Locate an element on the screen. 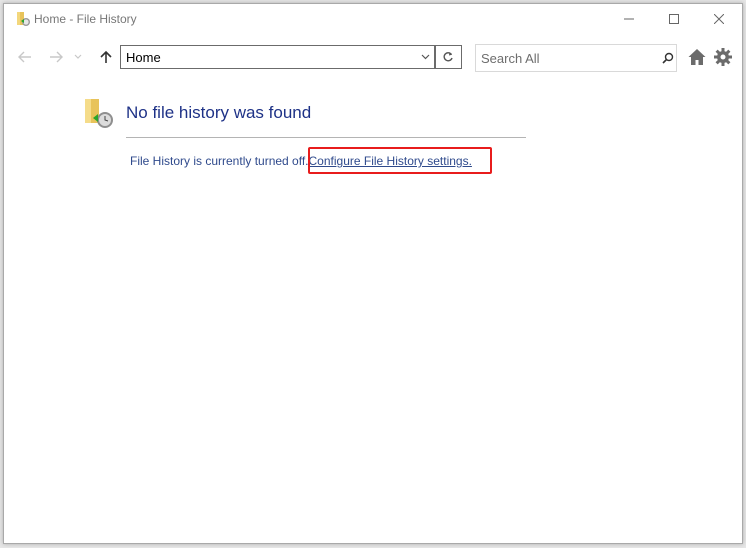 Image resolution: width=746 pixels, height=548 pixels. home-button is located at coordinates (697, 57).